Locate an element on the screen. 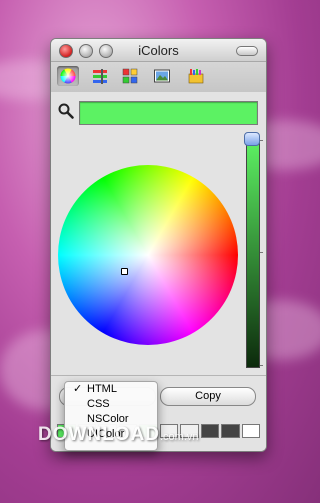 The image size is (320, 503). checkmark-icon: ✓ is located at coordinates (78, 389).